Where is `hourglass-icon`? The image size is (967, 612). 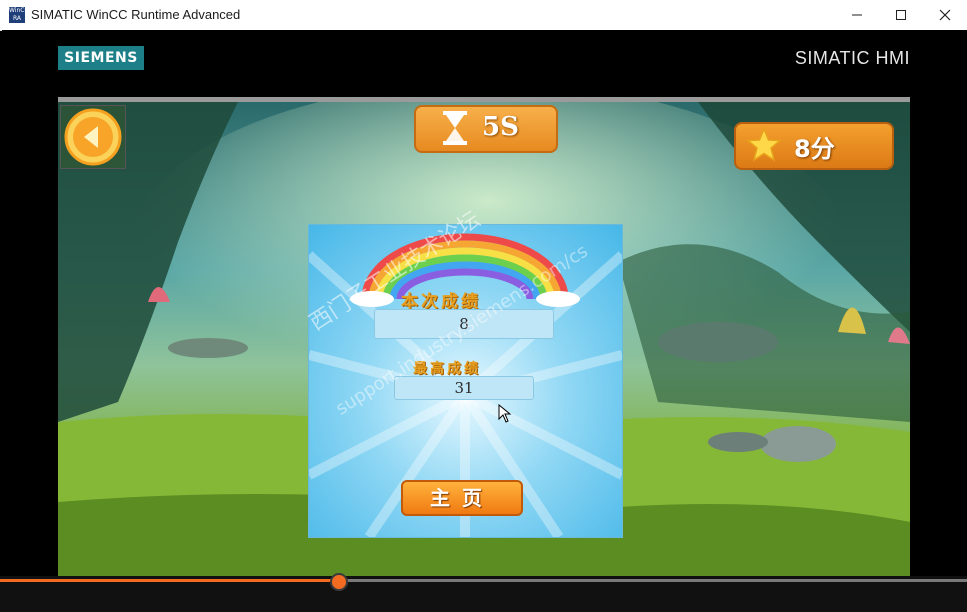
hourglass-icon is located at coordinates (455, 128).